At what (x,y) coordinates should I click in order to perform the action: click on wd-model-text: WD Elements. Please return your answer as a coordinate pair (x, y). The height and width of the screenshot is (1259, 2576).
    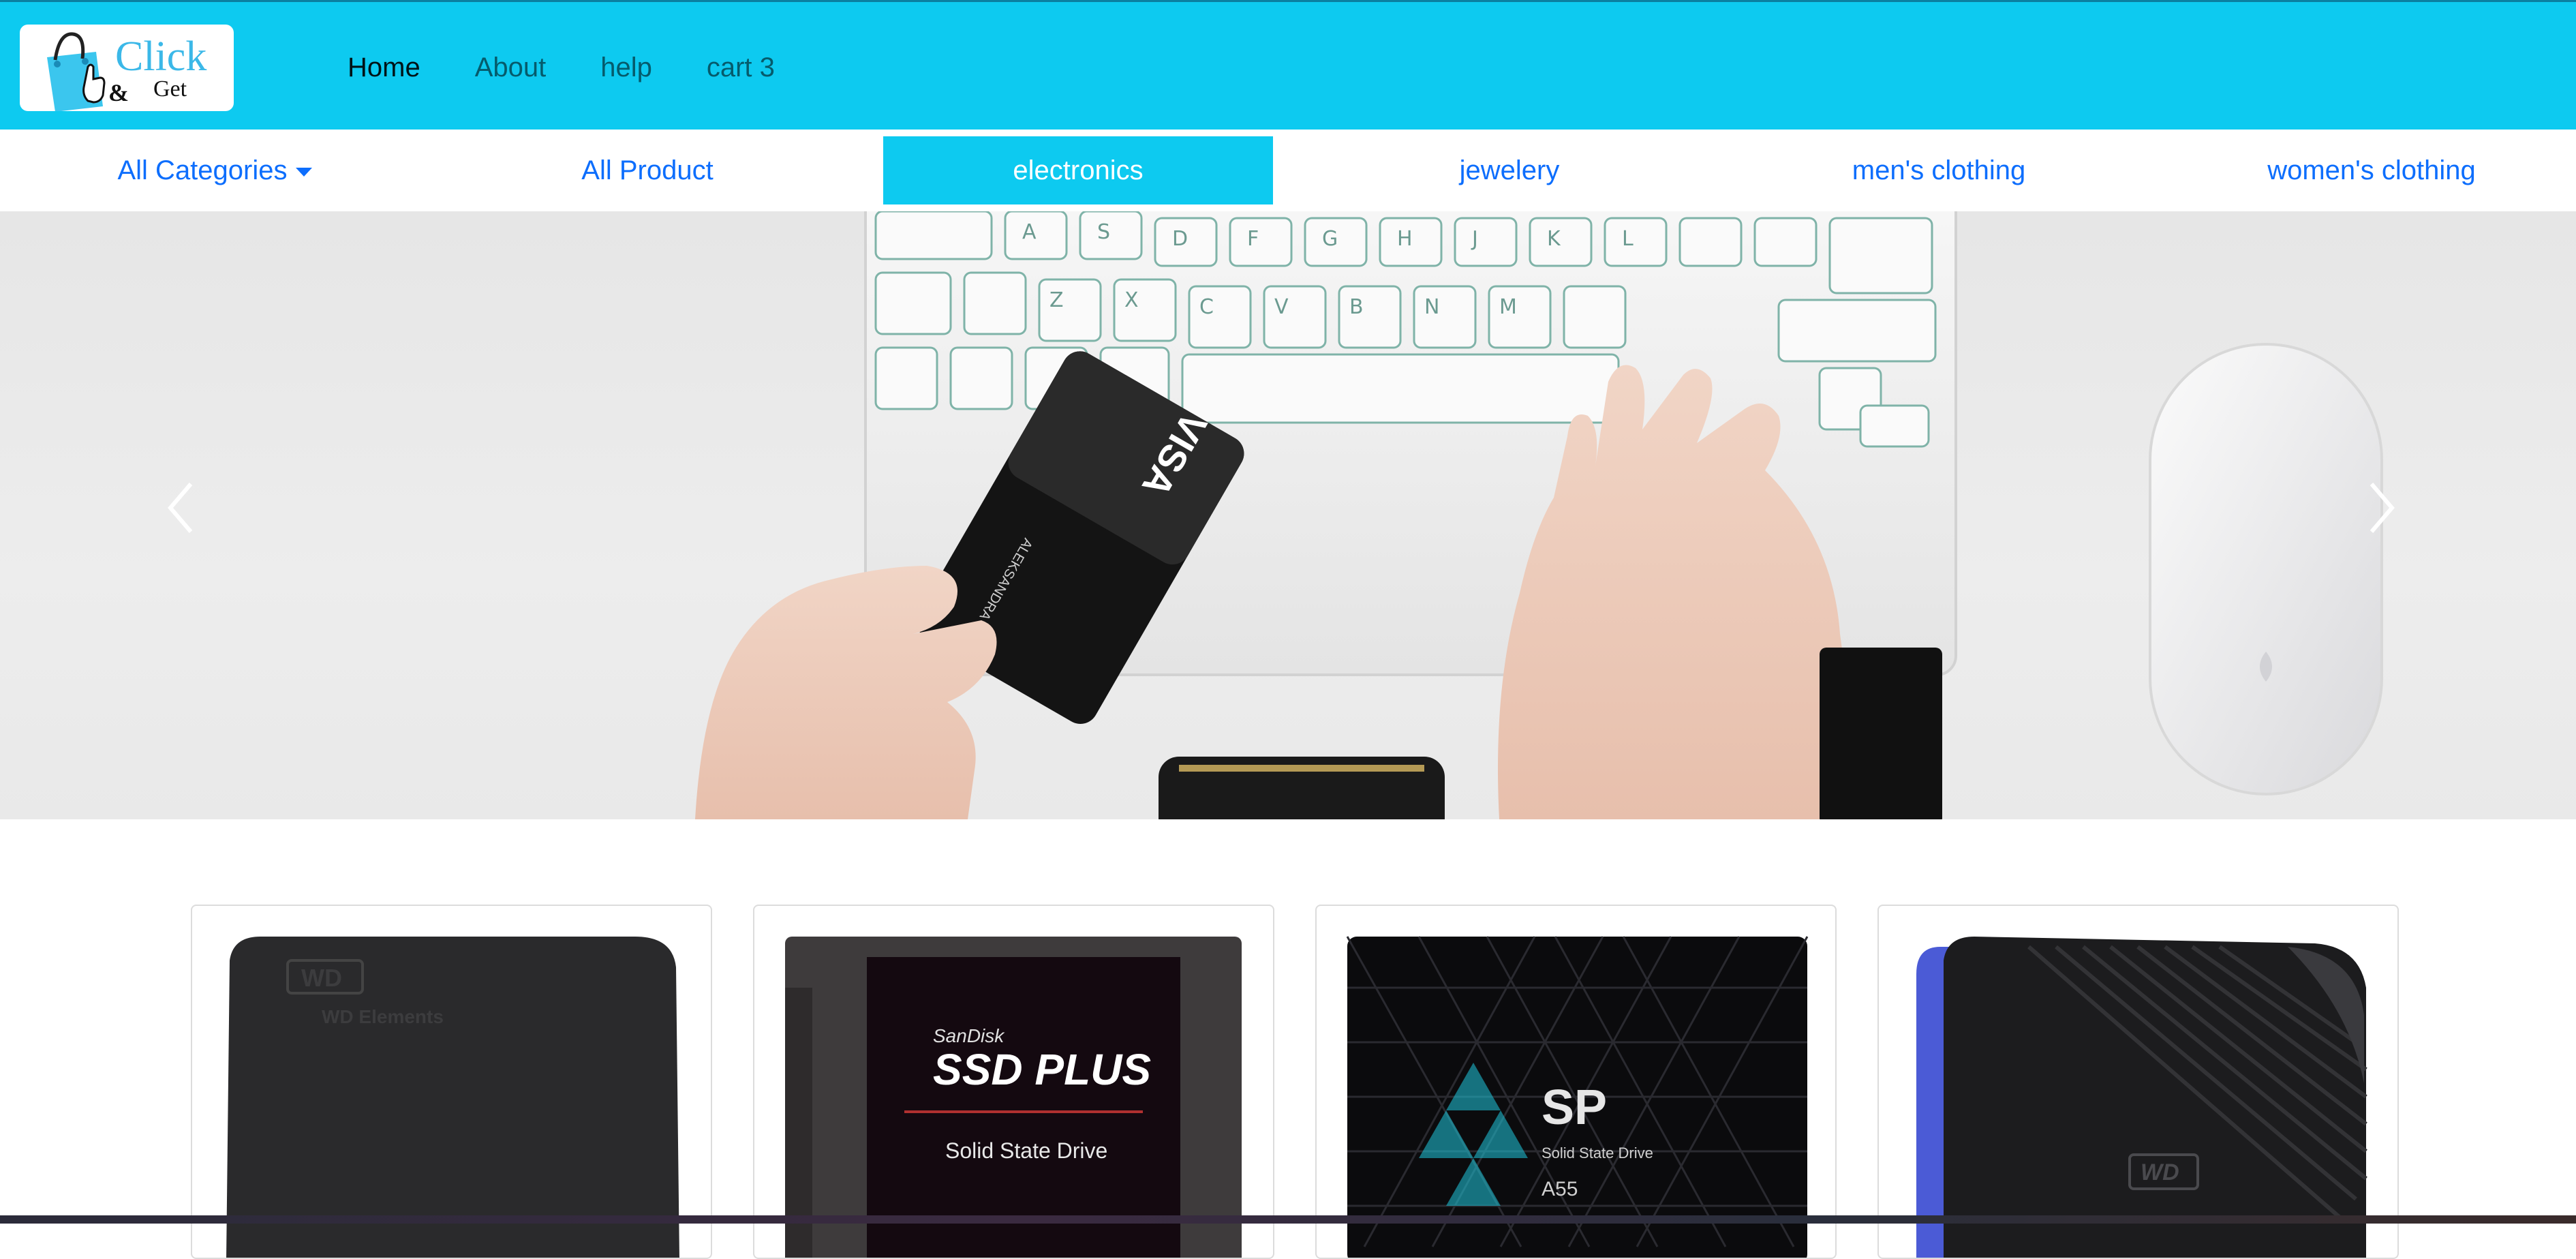
    Looking at the image, I should click on (383, 1017).